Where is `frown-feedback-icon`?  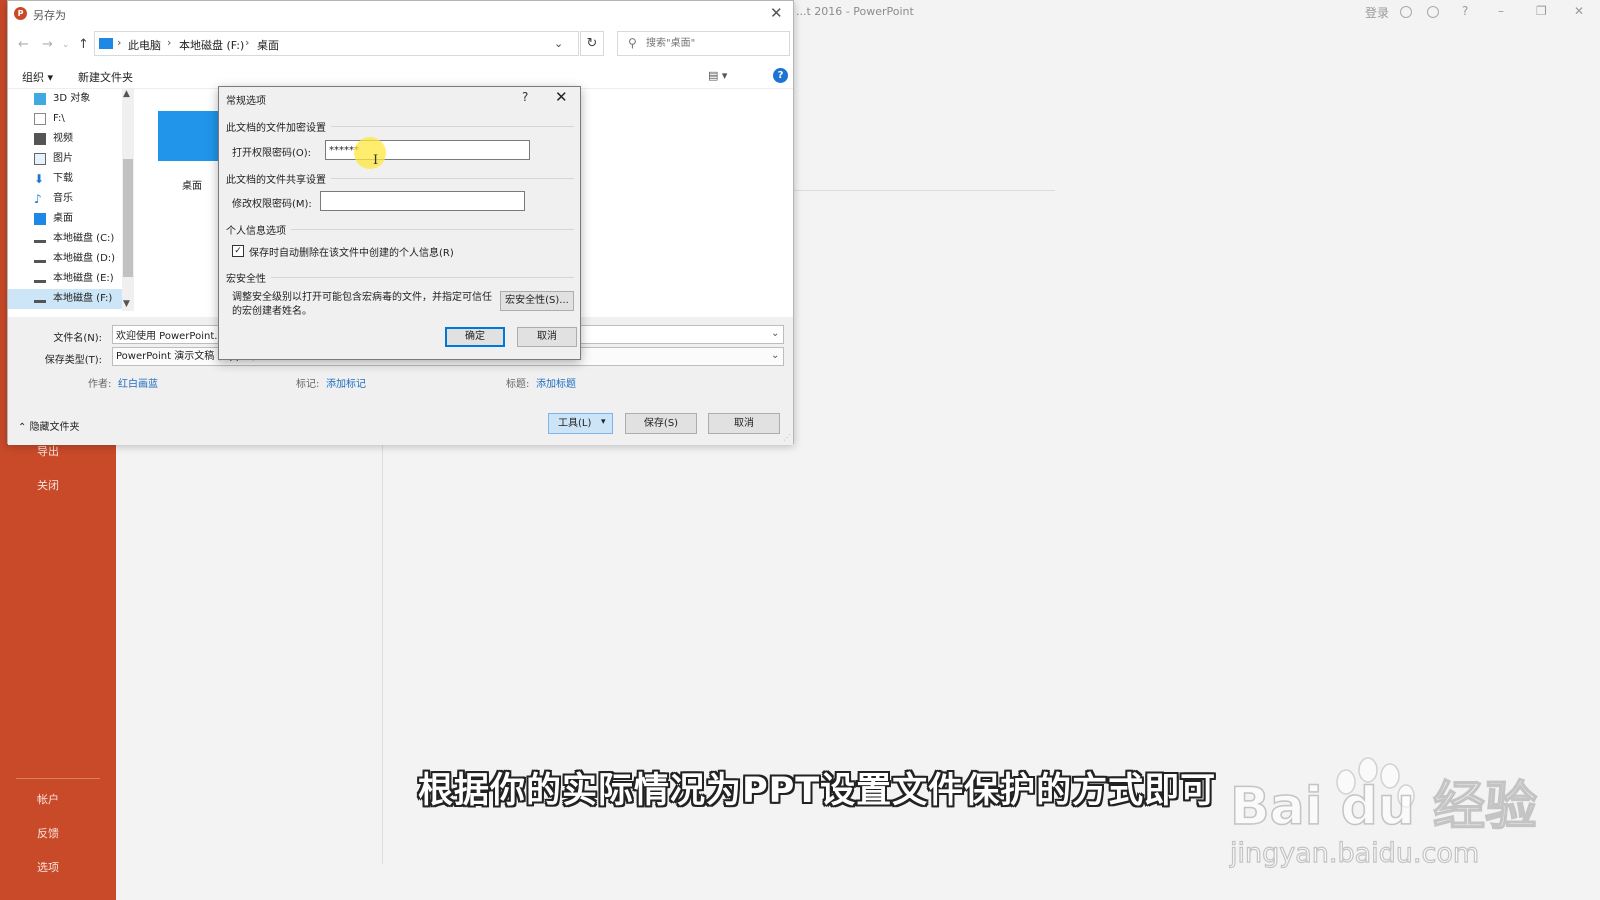 frown-feedback-icon is located at coordinates (1433, 12).